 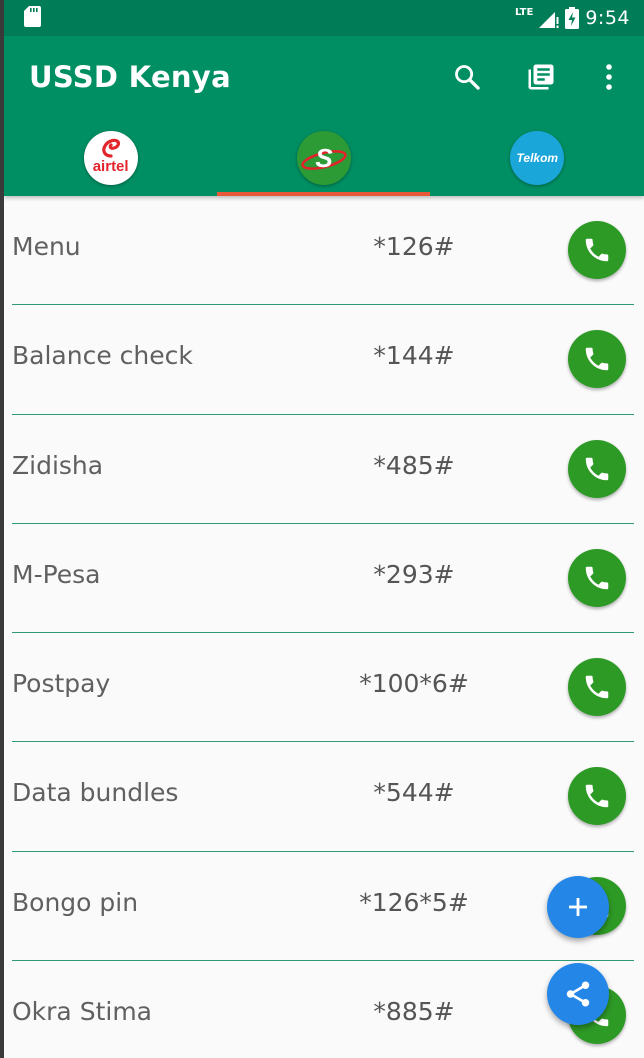 What do you see at coordinates (102, 356) in the screenshot?
I see `code-name: Balance check` at bounding box center [102, 356].